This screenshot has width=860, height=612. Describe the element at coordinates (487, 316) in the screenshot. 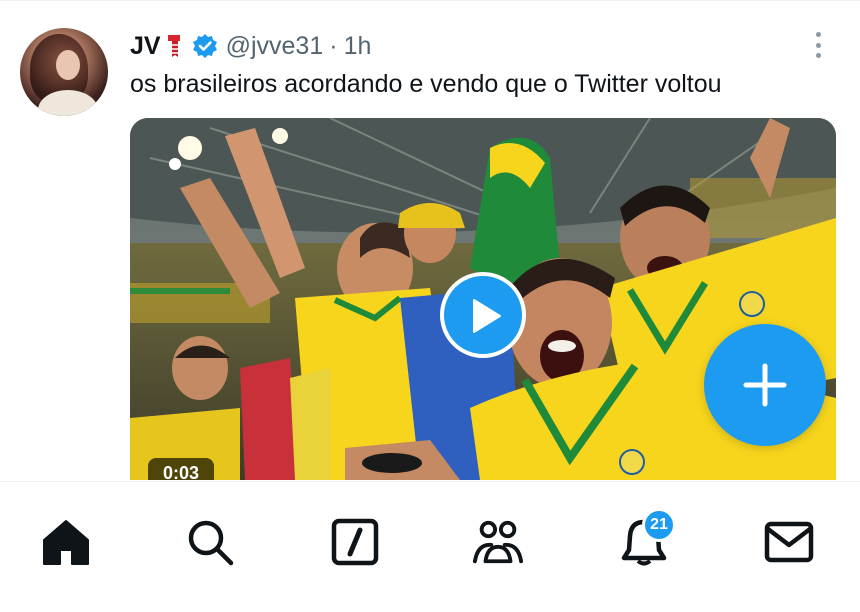

I see `play-icon` at that location.